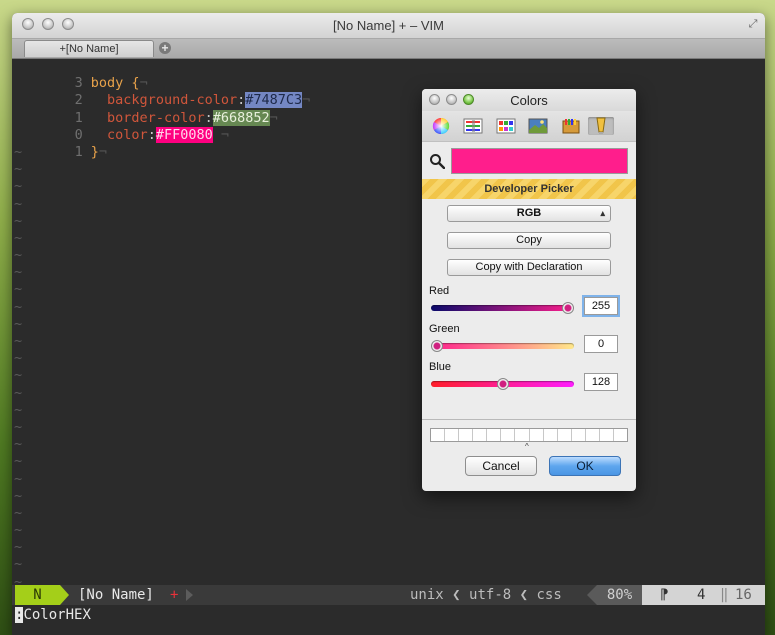 This screenshot has width=775, height=635. I want to click on code-line: 1}¬, so click(388, 143).